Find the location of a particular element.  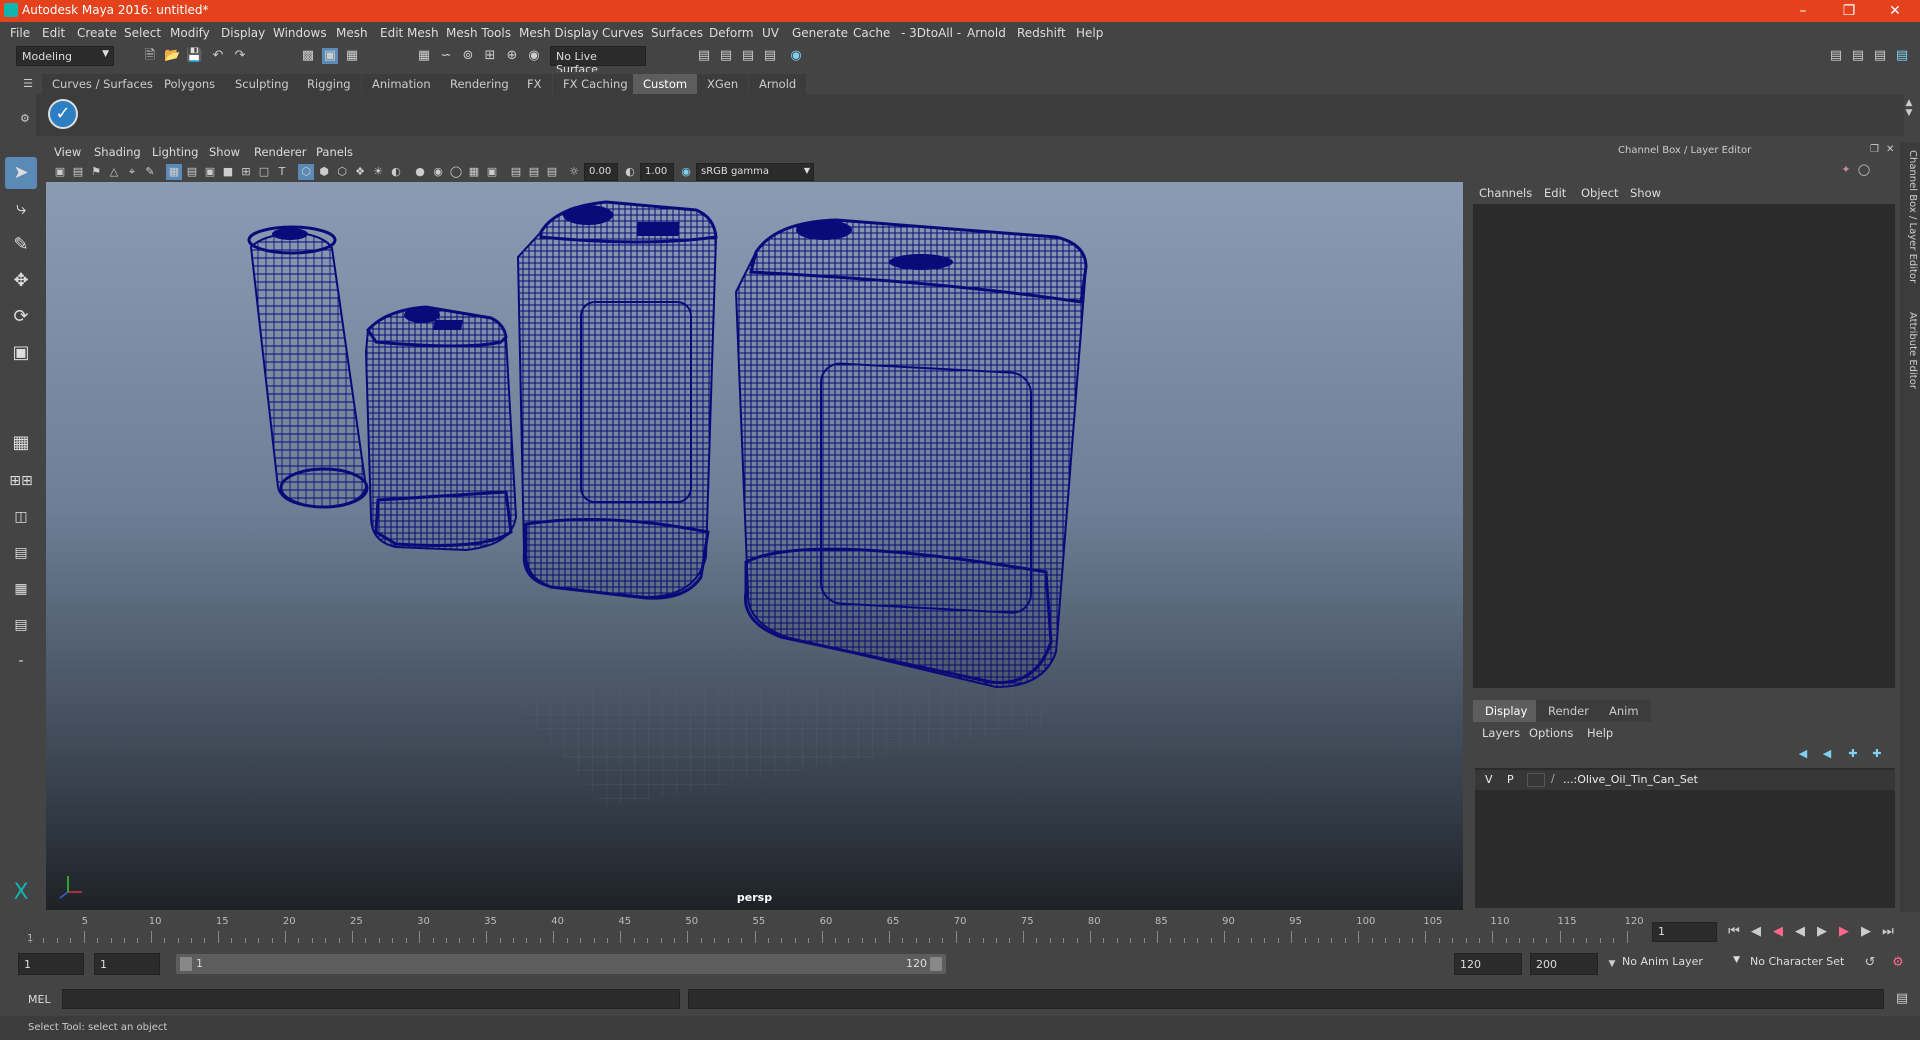

snap-surface-icon: ⊕ is located at coordinates (512, 56).